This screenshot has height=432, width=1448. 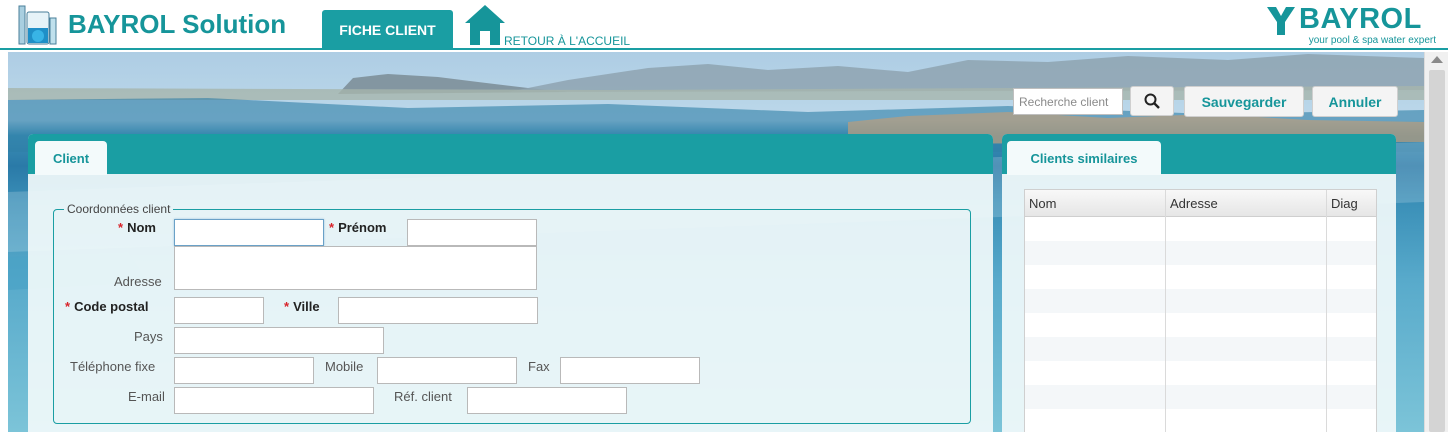 What do you see at coordinates (146, 396) in the screenshot?
I see `email-label: E-mail` at bounding box center [146, 396].